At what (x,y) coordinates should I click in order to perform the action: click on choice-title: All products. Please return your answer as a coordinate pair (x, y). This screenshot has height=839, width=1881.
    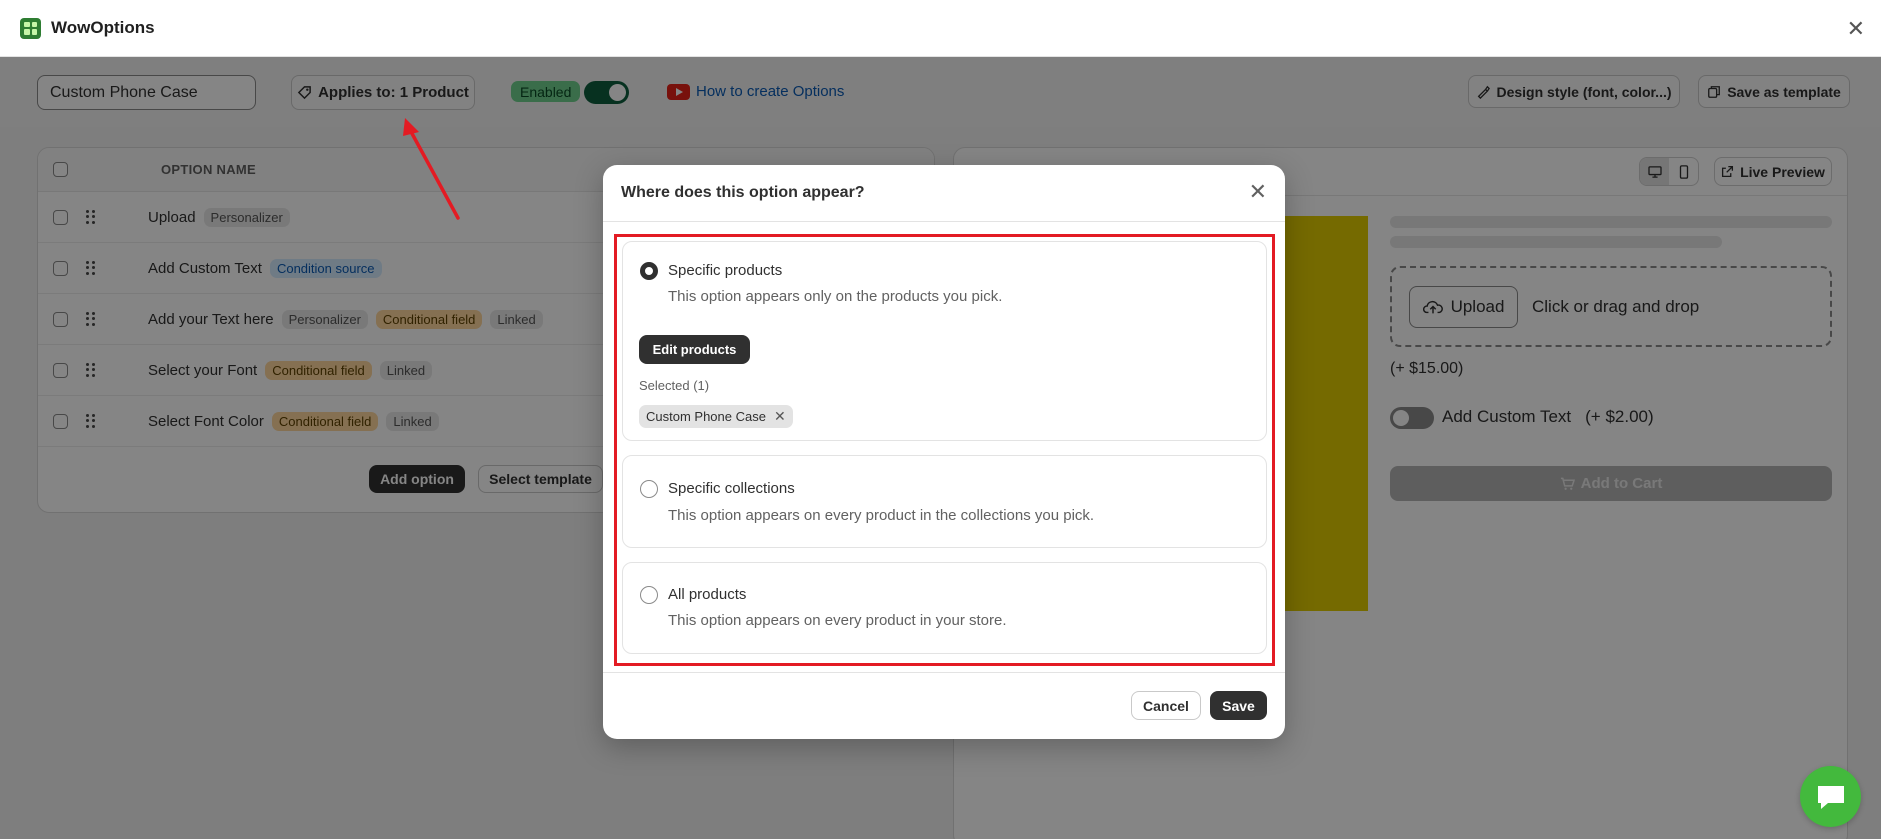
    Looking at the image, I should click on (707, 594).